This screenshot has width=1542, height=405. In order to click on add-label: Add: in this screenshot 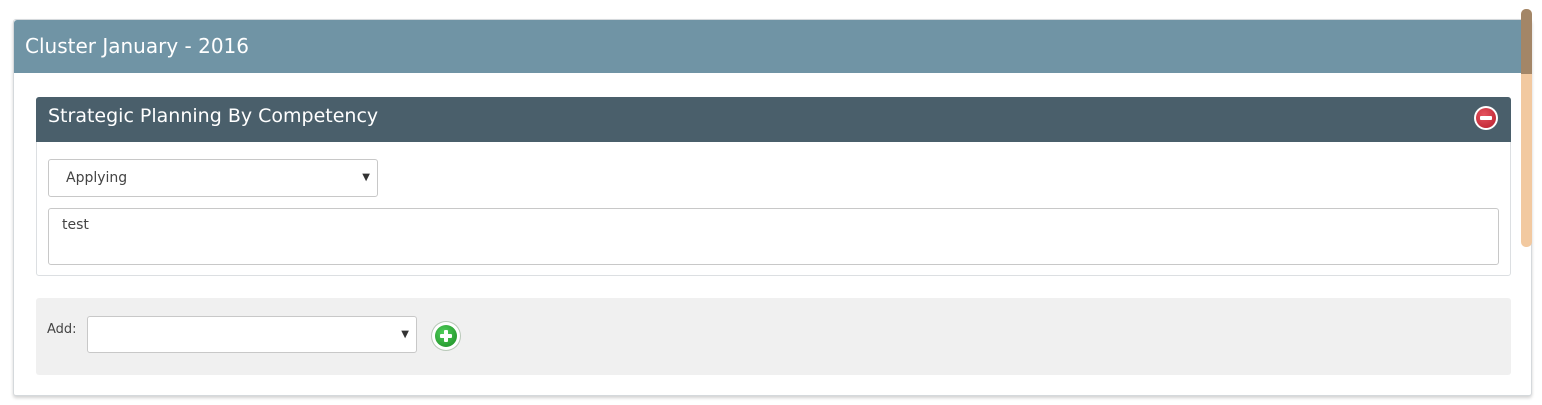, I will do `click(62, 329)`.